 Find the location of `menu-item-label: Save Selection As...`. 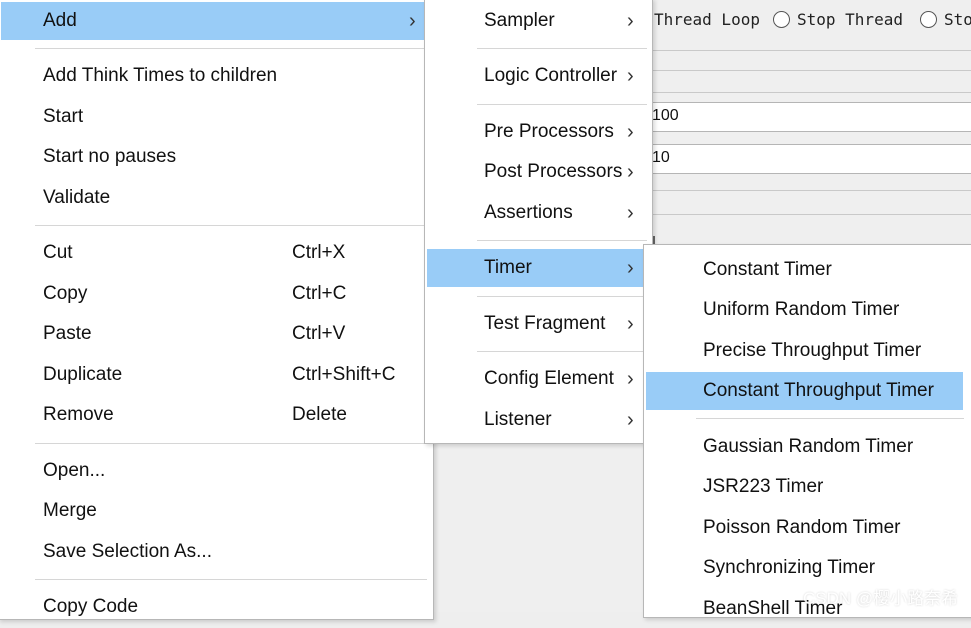

menu-item-label: Save Selection As... is located at coordinates (127, 551).